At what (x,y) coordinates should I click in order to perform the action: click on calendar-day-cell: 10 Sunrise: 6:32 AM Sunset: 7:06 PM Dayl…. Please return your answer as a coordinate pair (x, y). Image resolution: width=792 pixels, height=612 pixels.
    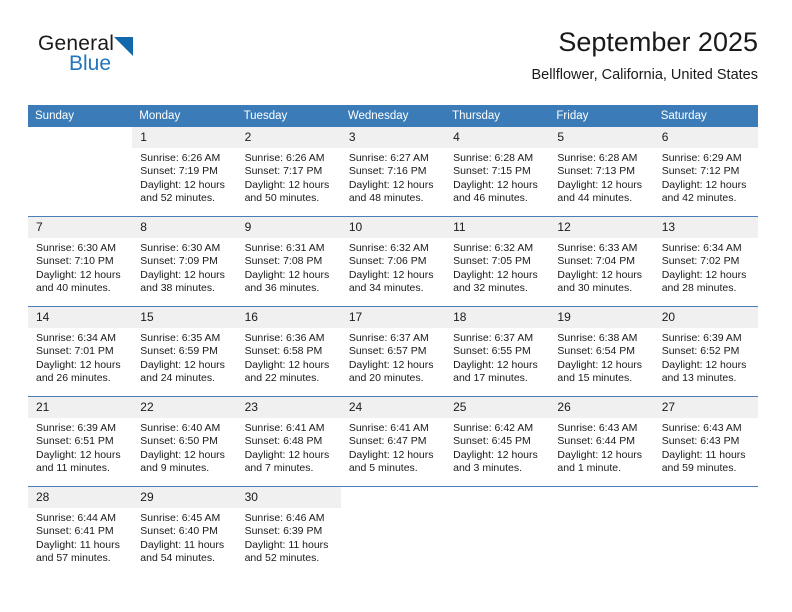
    Looking at the image, I should click on (393, 261).